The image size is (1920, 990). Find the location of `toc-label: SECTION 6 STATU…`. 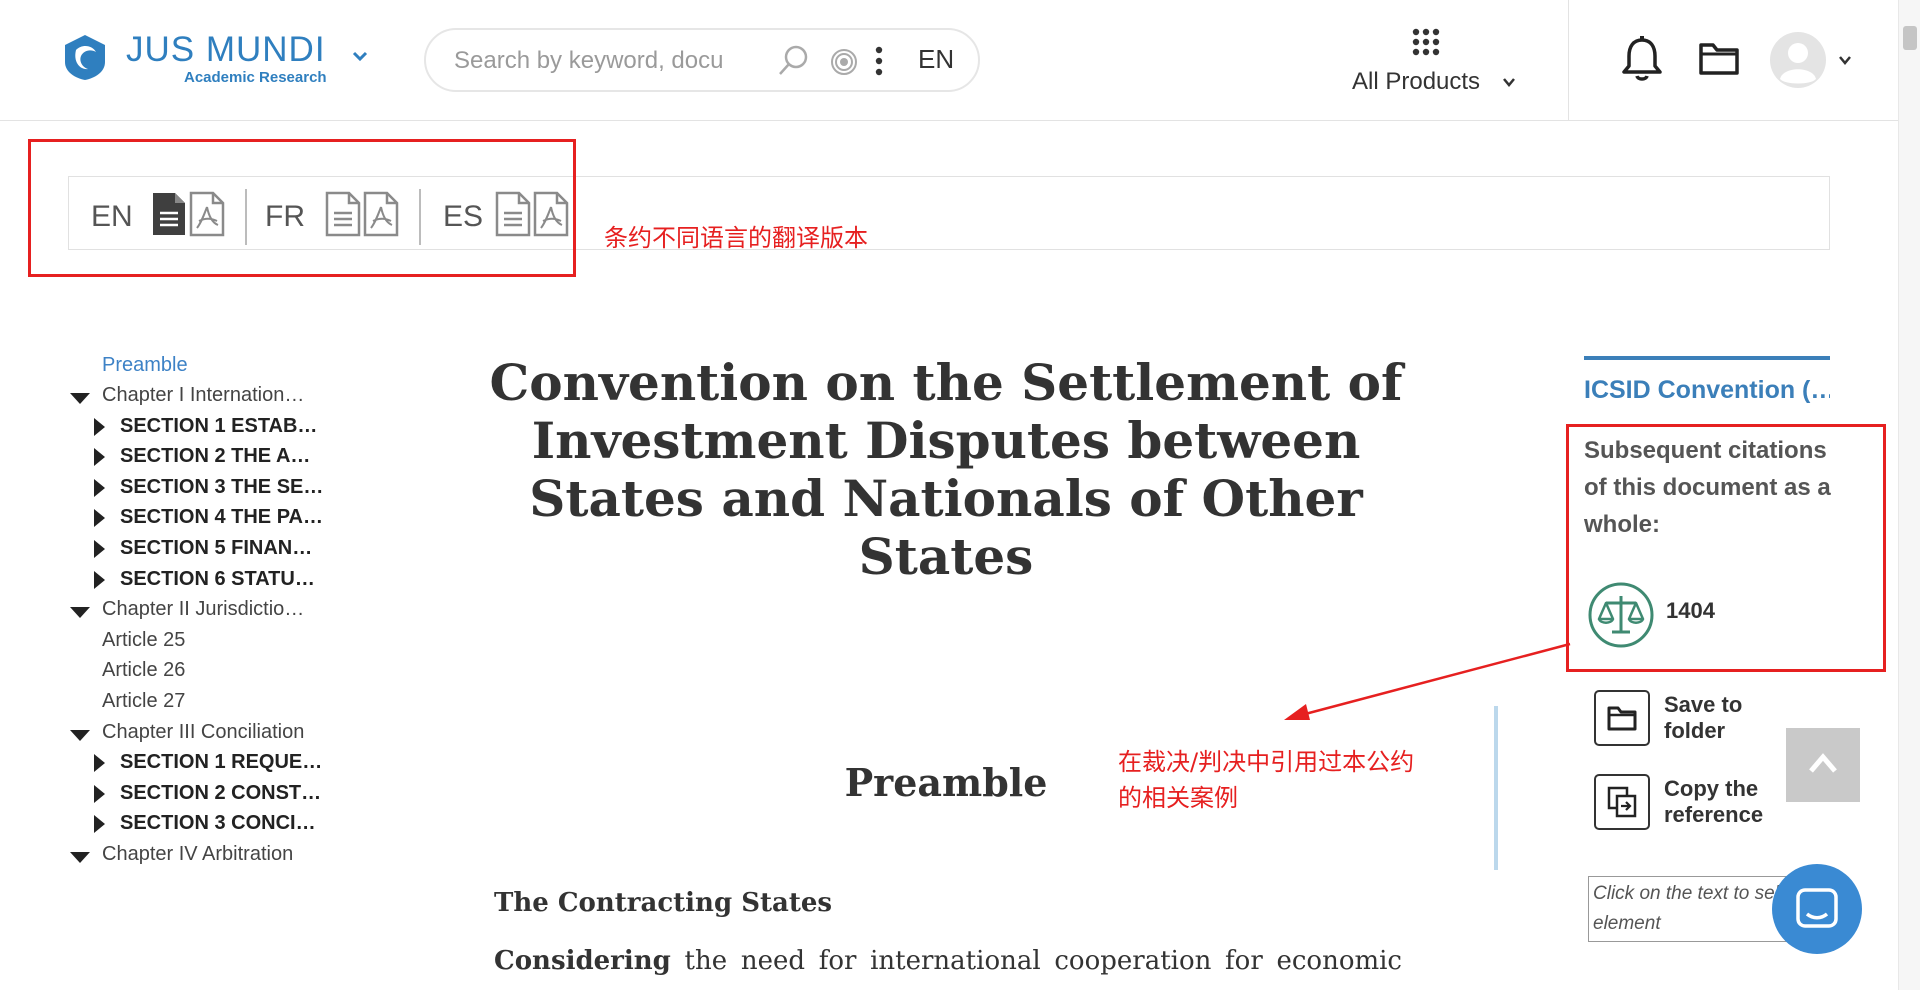

toc-label: SECTION 6 STATU… is located at coordinates (217, 578).